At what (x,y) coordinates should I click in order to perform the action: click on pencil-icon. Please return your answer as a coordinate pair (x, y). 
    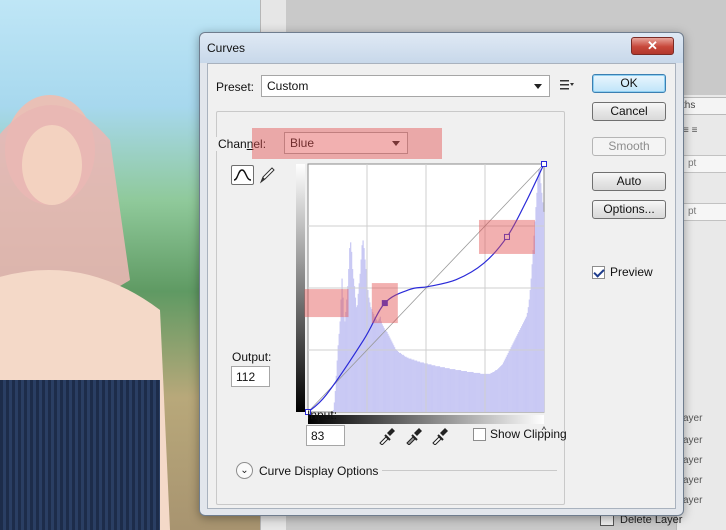
    Looking at the image, I should click on (267, 175).